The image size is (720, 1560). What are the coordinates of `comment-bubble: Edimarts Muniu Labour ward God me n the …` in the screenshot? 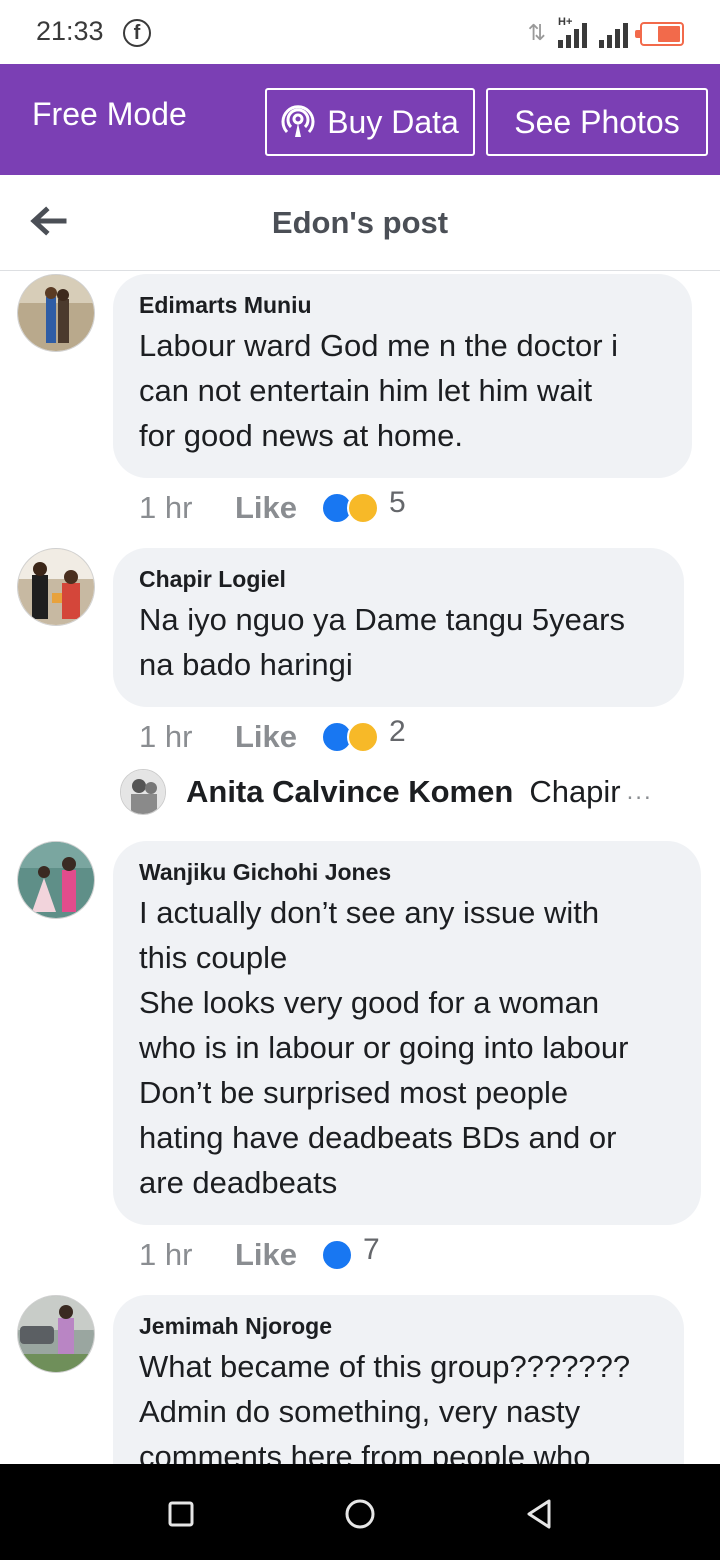 It's located at (402, 376).